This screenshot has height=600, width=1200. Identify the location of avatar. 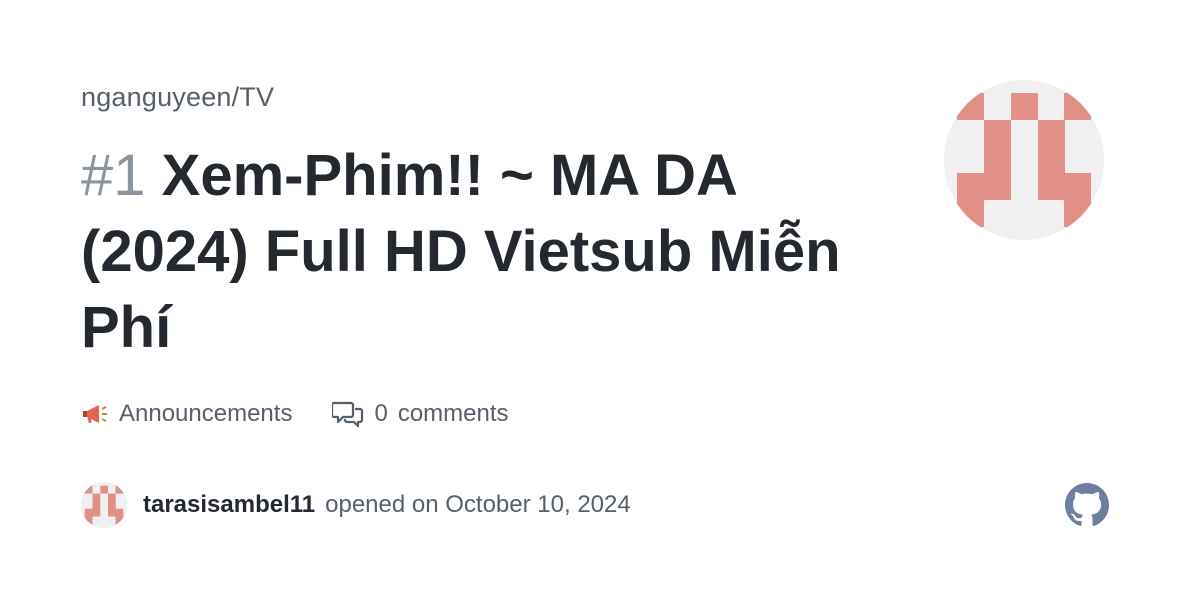
(104, 505).